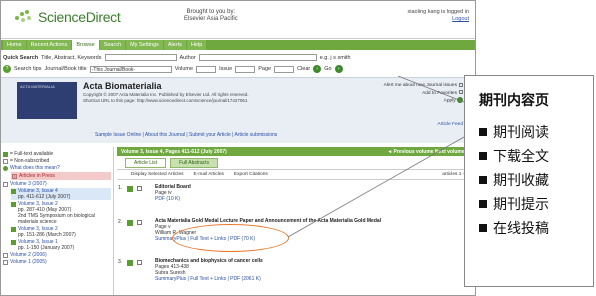 The width and height of the screenshot is (596, 296). I want to click on legend-non-subscribed: = Non-subscribed, so click(57, 161).